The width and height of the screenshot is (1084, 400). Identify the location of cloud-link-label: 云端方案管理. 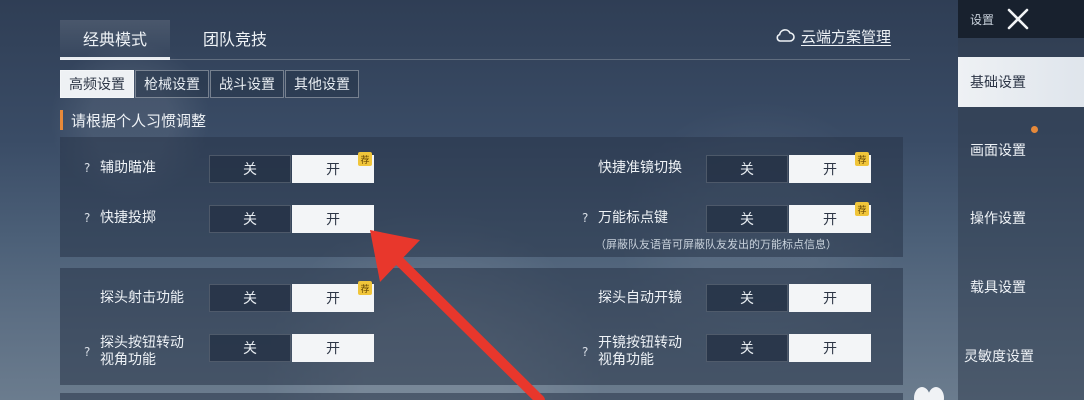
(846, 37).